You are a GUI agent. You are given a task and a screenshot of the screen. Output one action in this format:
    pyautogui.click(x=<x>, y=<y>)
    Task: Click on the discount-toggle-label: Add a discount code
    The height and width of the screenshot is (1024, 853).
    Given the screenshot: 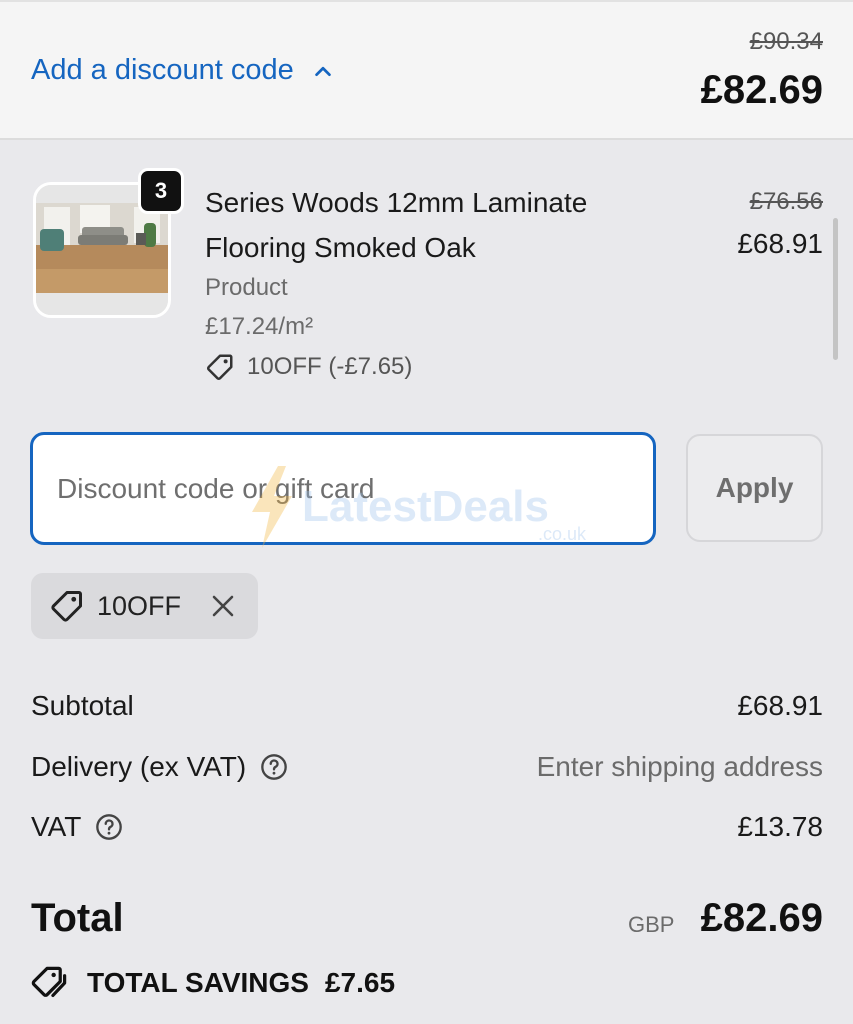 What is the action you would take?
    pyautogui.click(x=162, y=70)
    